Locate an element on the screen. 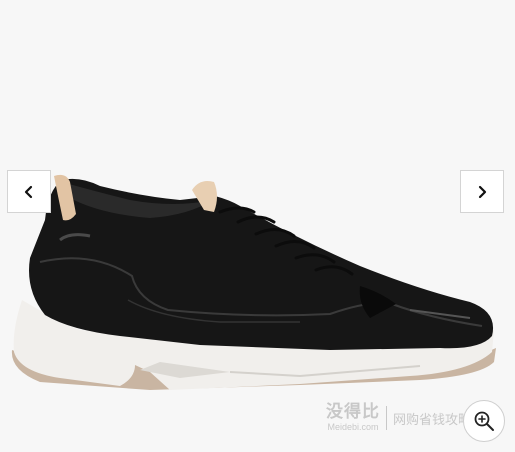  watermark: 没得比 Meidebi.com 网购省钱攻略 is located at coordinates (398, 418).